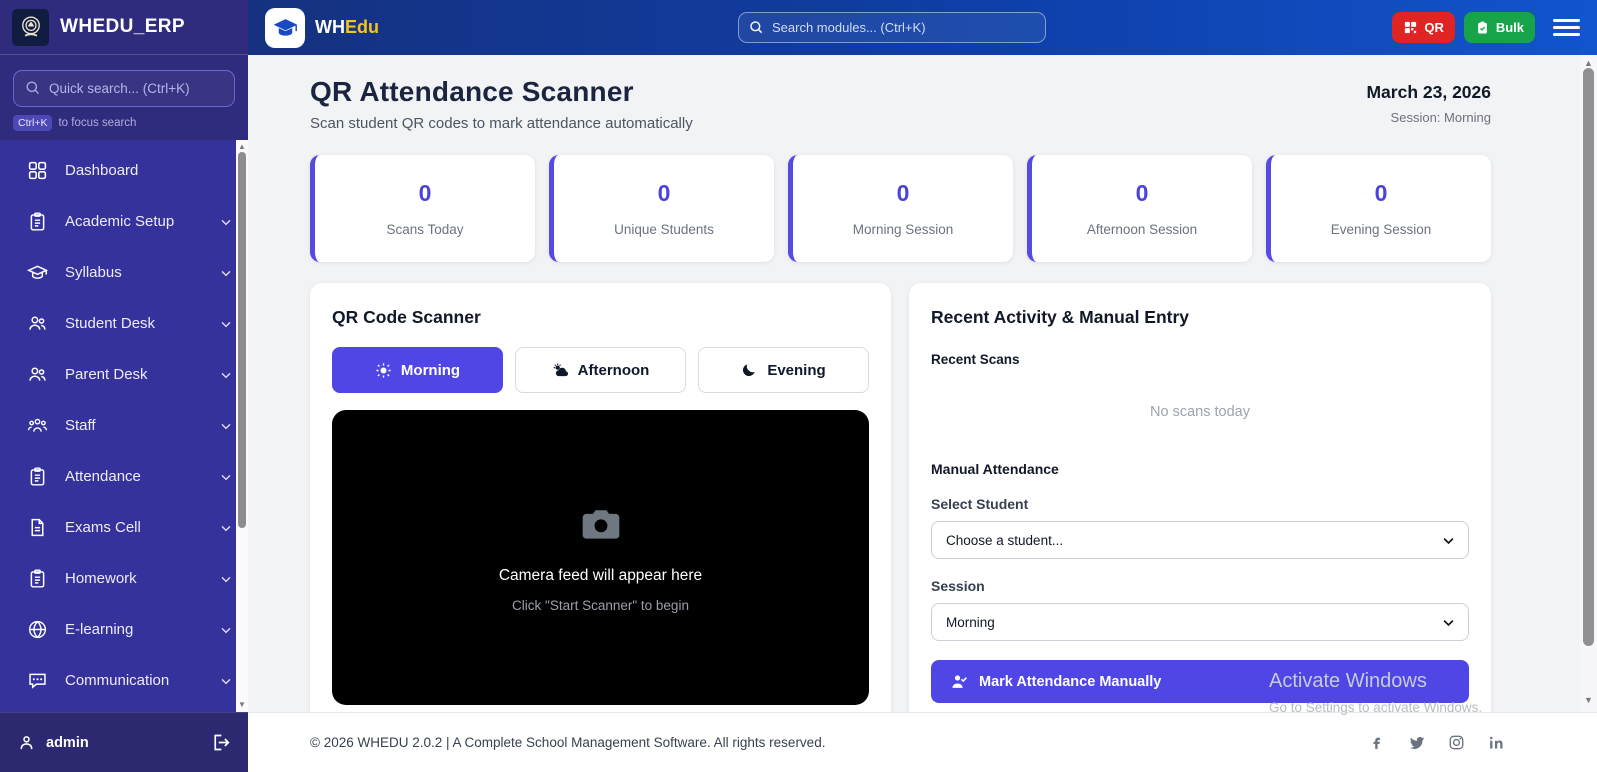  I want to click on sidebar-item-parent-desk: Parent Desk, so click(124, 374).